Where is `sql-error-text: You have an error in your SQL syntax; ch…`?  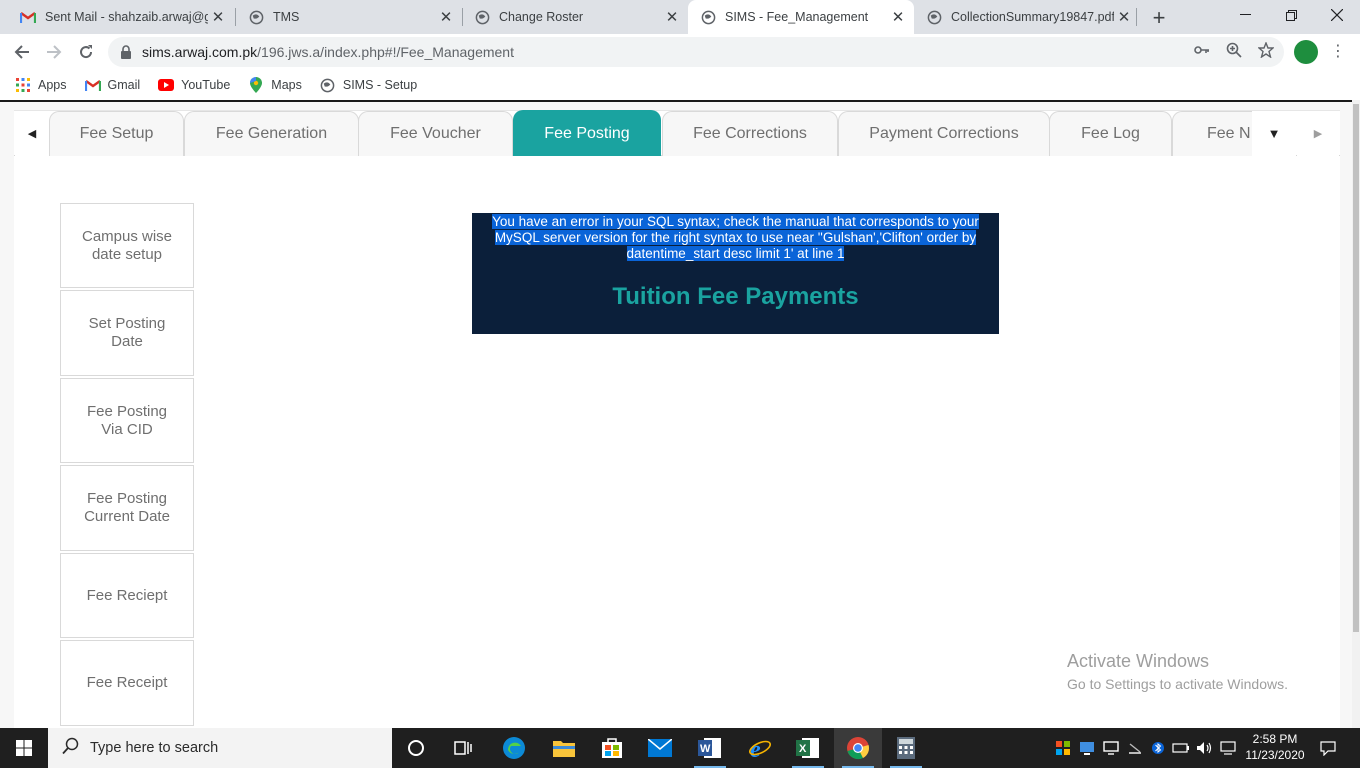
sql-error-text: You have an error in your SQL syntax; ch… is located at coordinates (735, 237).